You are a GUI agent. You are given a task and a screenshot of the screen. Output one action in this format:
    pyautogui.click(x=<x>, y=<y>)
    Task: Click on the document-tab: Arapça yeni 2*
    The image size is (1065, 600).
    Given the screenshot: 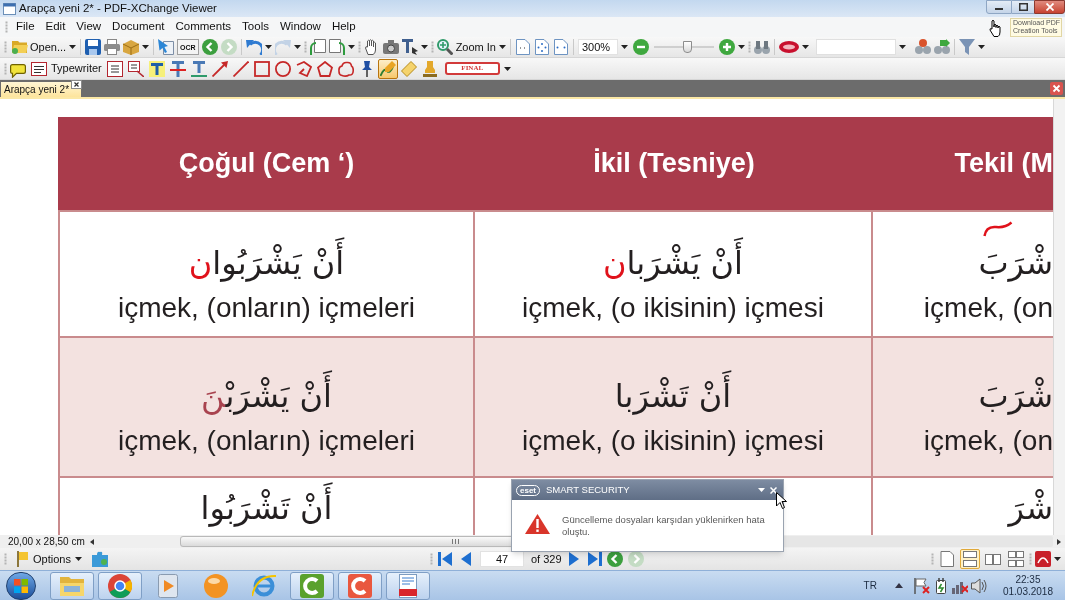 What is the action you would take?
    pyautogui.click(x=41, y=89)
    